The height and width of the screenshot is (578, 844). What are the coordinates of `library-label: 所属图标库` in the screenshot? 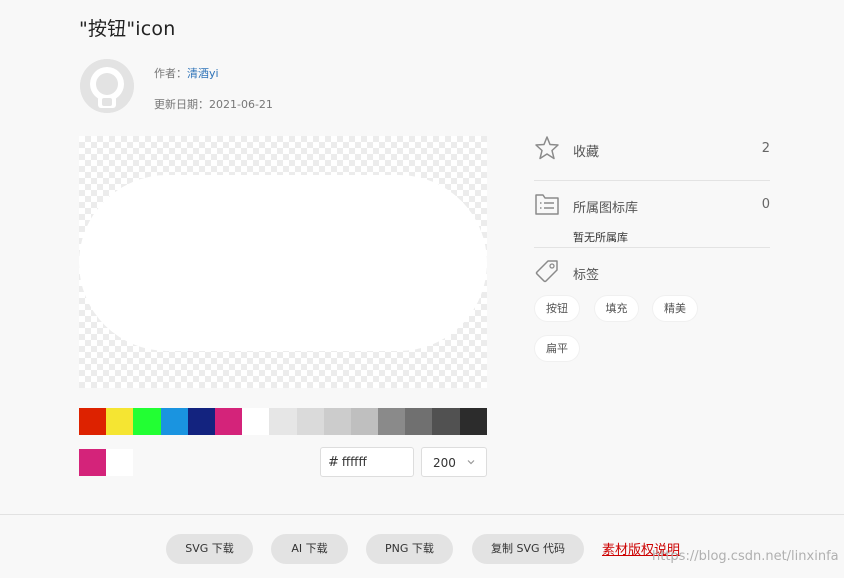 It's located at (606, 208).